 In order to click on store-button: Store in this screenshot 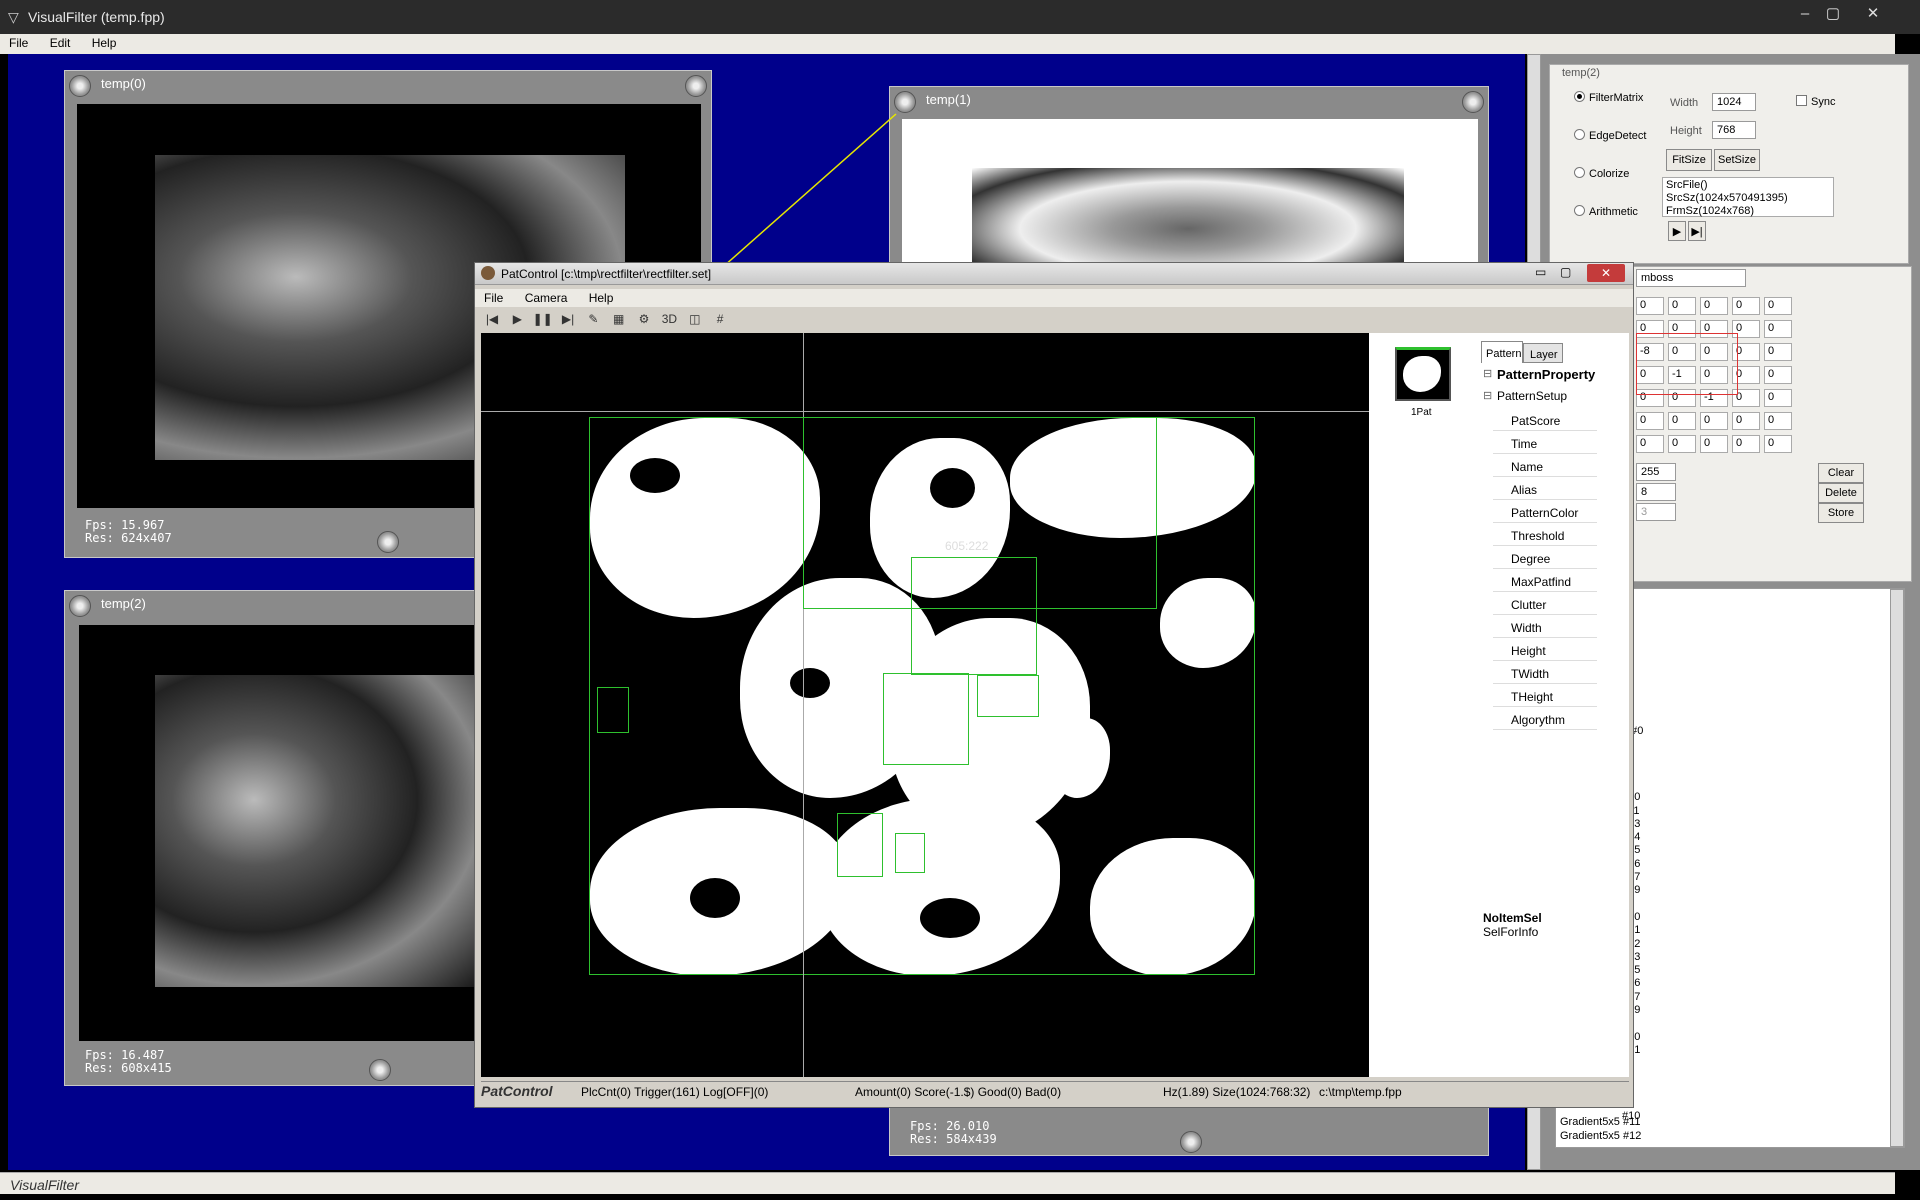, I will do `click(1841, 513)`.